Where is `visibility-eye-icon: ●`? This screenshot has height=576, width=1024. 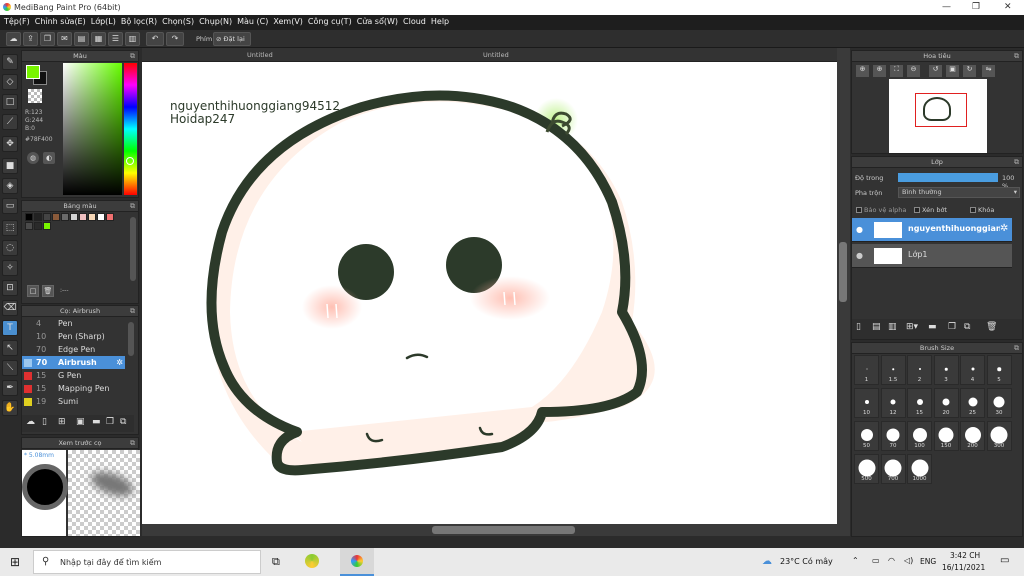 visibility-eye-icon: ● is located at coordinates (859, 229).